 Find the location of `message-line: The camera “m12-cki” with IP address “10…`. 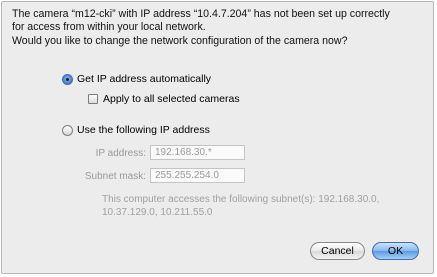

message-line: The camera “m12-cki” with IP address “10… is located at coordinates (201, 14).